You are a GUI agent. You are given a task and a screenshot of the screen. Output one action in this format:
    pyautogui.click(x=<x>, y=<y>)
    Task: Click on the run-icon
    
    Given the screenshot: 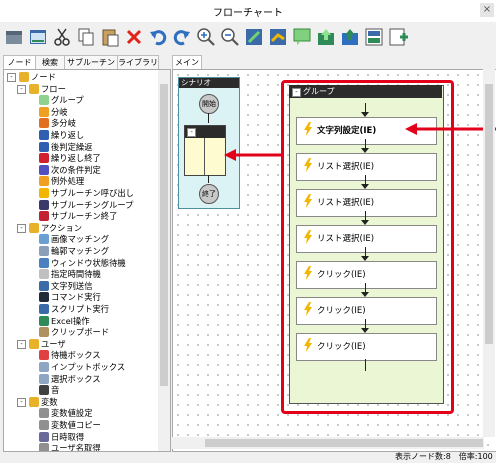 What is the action you would take?
    pyautogui.click(x=14, y=37)
    